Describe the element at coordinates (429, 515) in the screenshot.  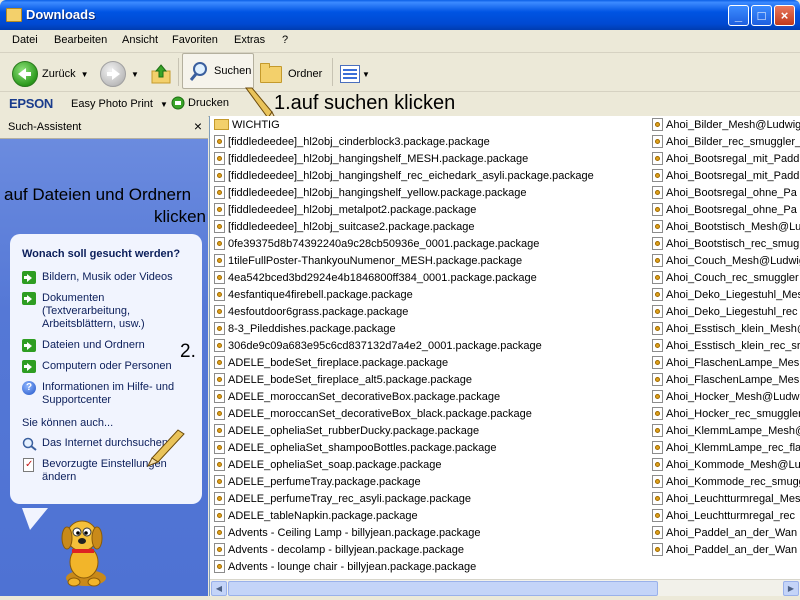
I see `list-item: ADELE_tableNapkin.package.package` at that location.